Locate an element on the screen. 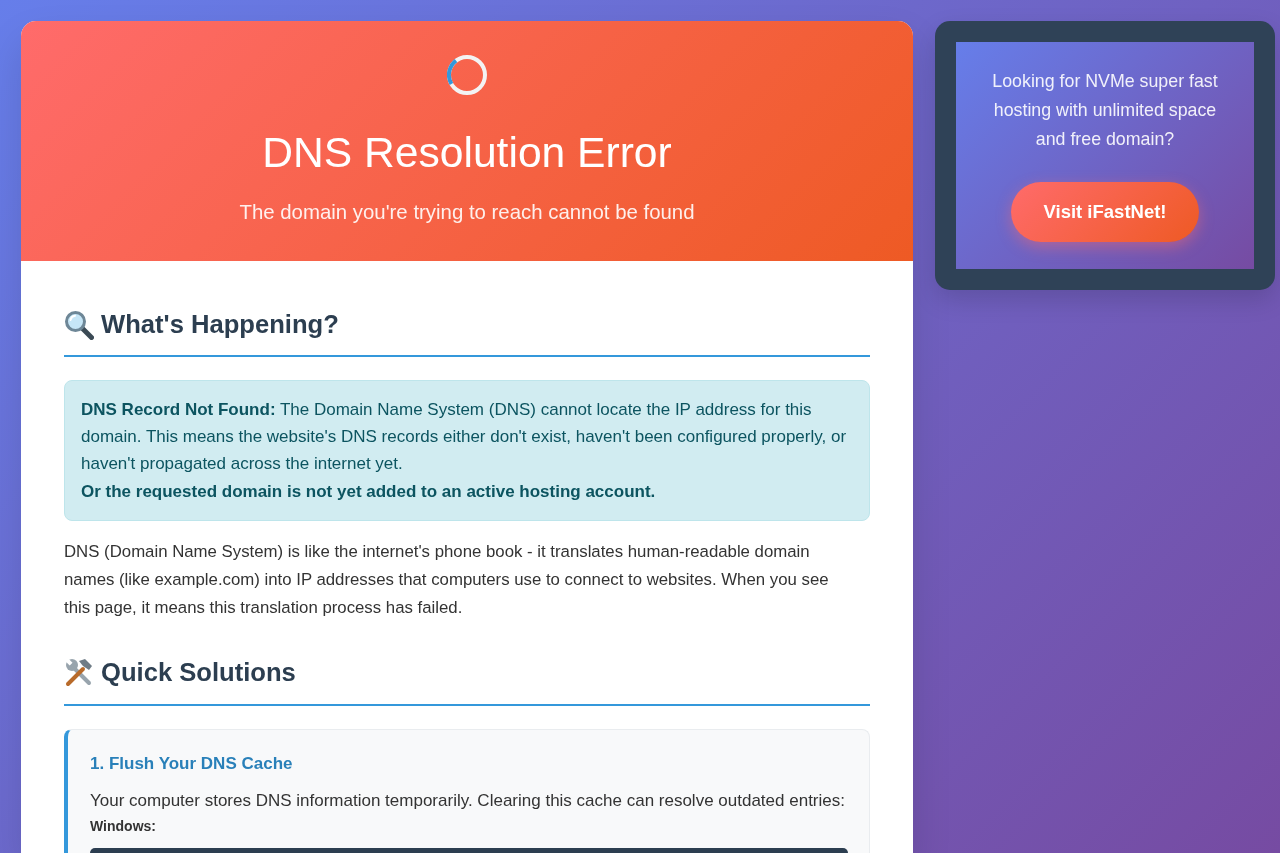 The image size is (1280, 853). section-heading: Quick Solutions is located at coordinates (198, 672).